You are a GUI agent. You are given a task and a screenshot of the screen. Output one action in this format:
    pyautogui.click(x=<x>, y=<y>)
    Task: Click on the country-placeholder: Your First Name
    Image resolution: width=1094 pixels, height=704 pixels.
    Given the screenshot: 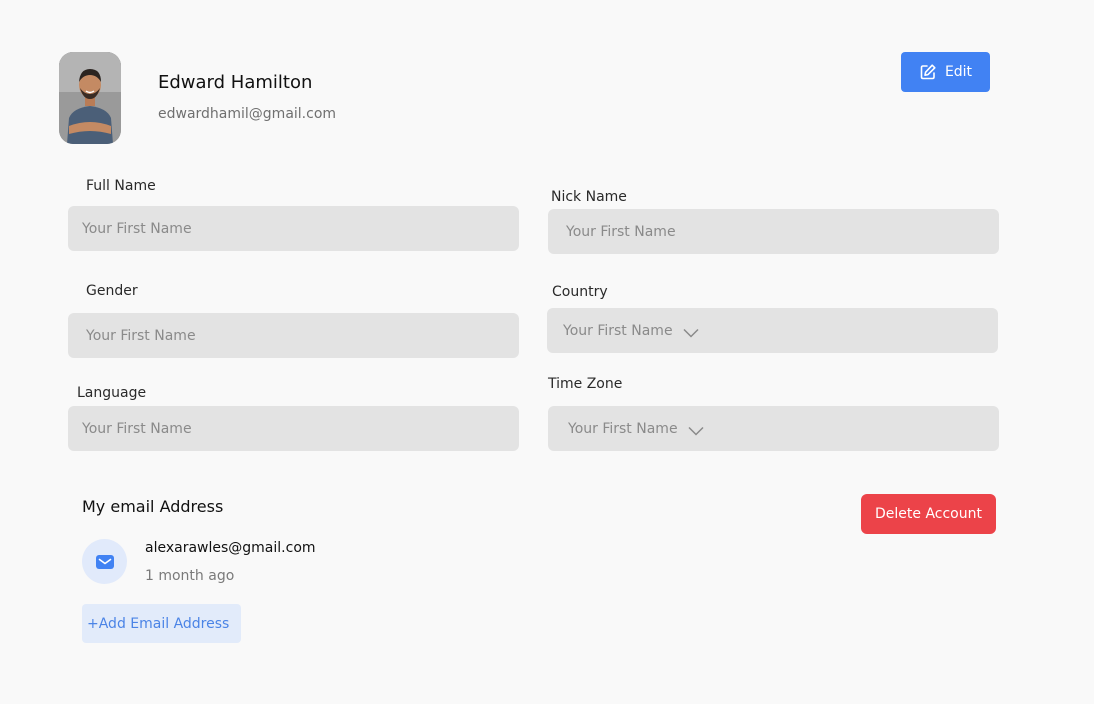 What is the action you would take?
    pyautogui.click(x=618, y=330)
    